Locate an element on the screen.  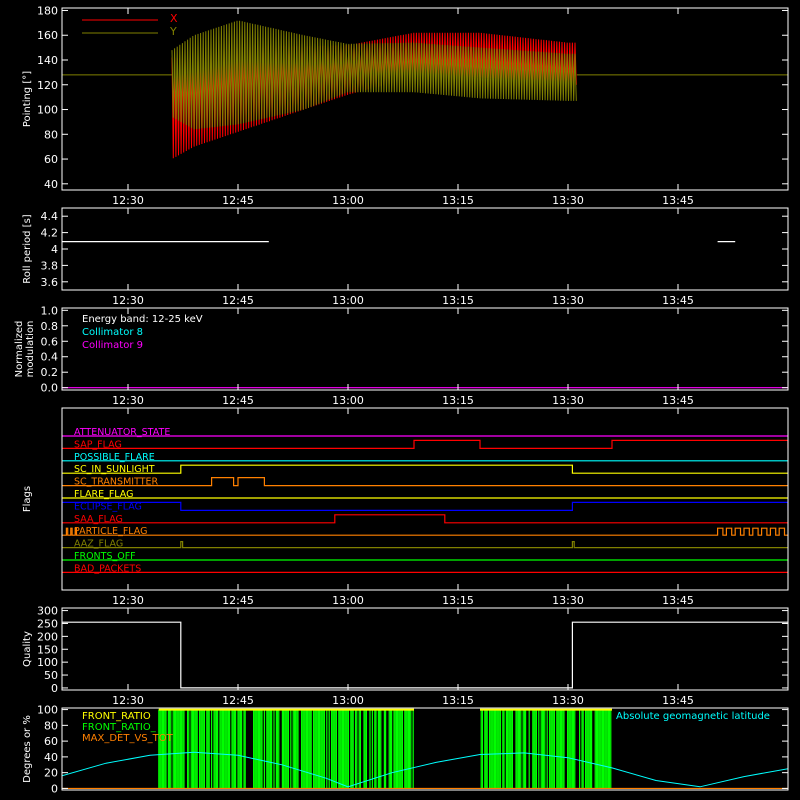
y-tick-label: 0.6 is located at coordinates (50, 341).